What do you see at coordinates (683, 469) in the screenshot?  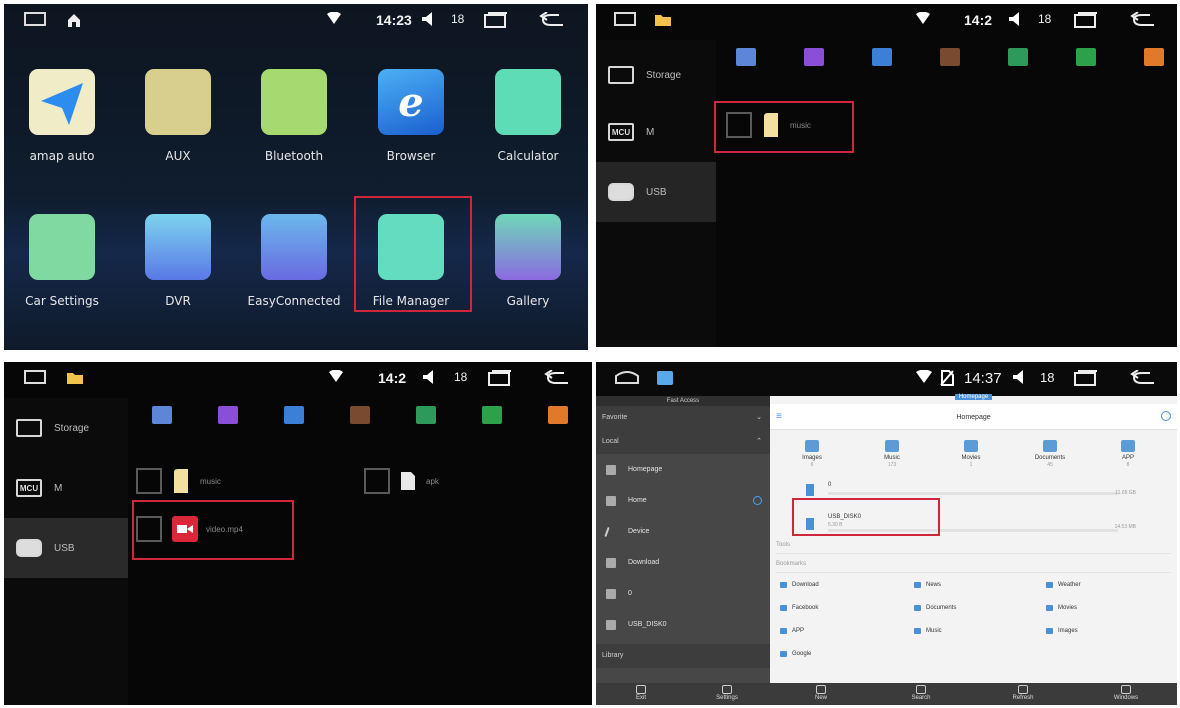 I see `local-item-homepage: Homepage` at bounding box center [683, 469].